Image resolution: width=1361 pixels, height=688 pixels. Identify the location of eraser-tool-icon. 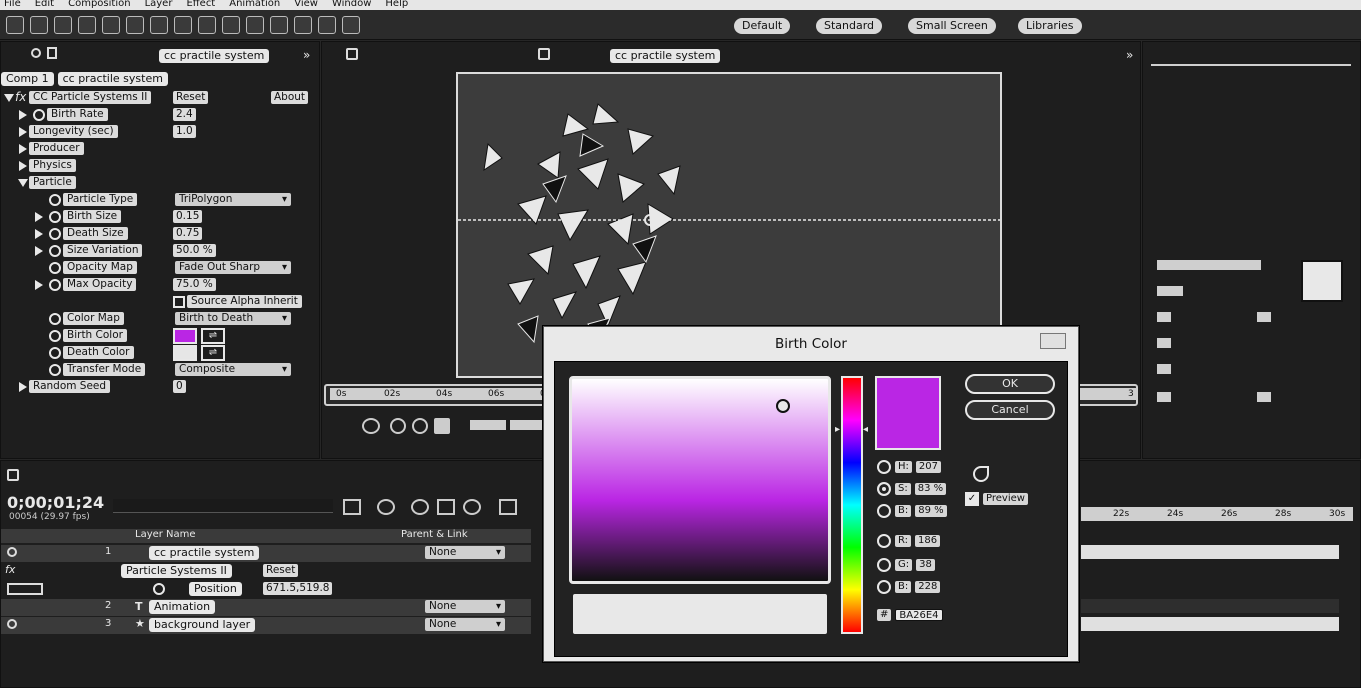
(303, 25).